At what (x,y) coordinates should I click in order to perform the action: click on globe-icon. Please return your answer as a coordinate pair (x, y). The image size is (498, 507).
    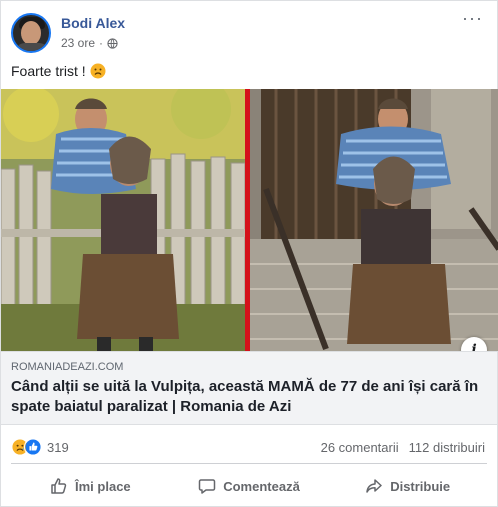
    Looking at the image, I should click on (112, 43).